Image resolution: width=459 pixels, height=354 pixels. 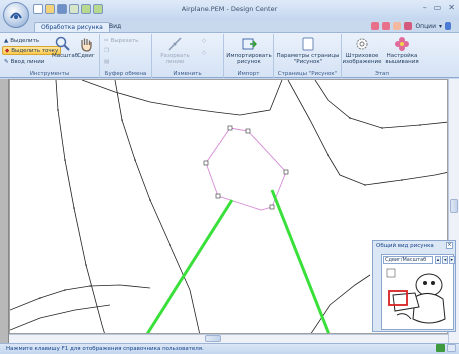 I want to click on overview-panel: Общий вид рисунка × Сдвиг/Масштаб ▴ ◂ ▸, so click(x=414, y=286).